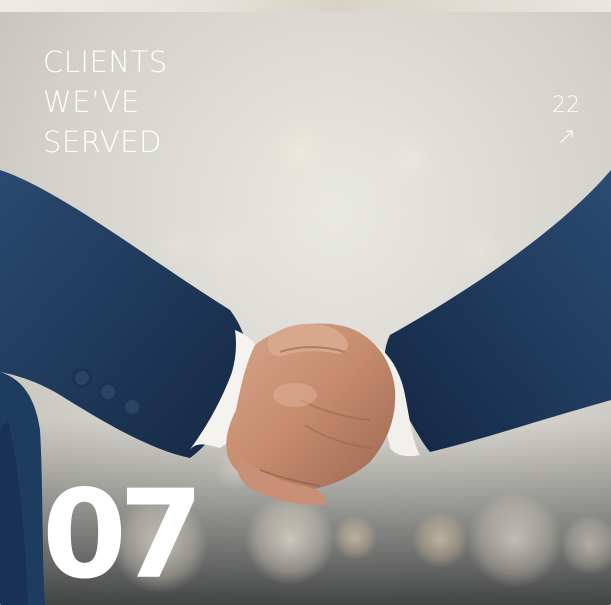 The height and width of the screenshot is (605, 611). What do you see at coordinates (305, 6) in the screenshot?
I see `top-image-strip` at bounding box center [305, 6].